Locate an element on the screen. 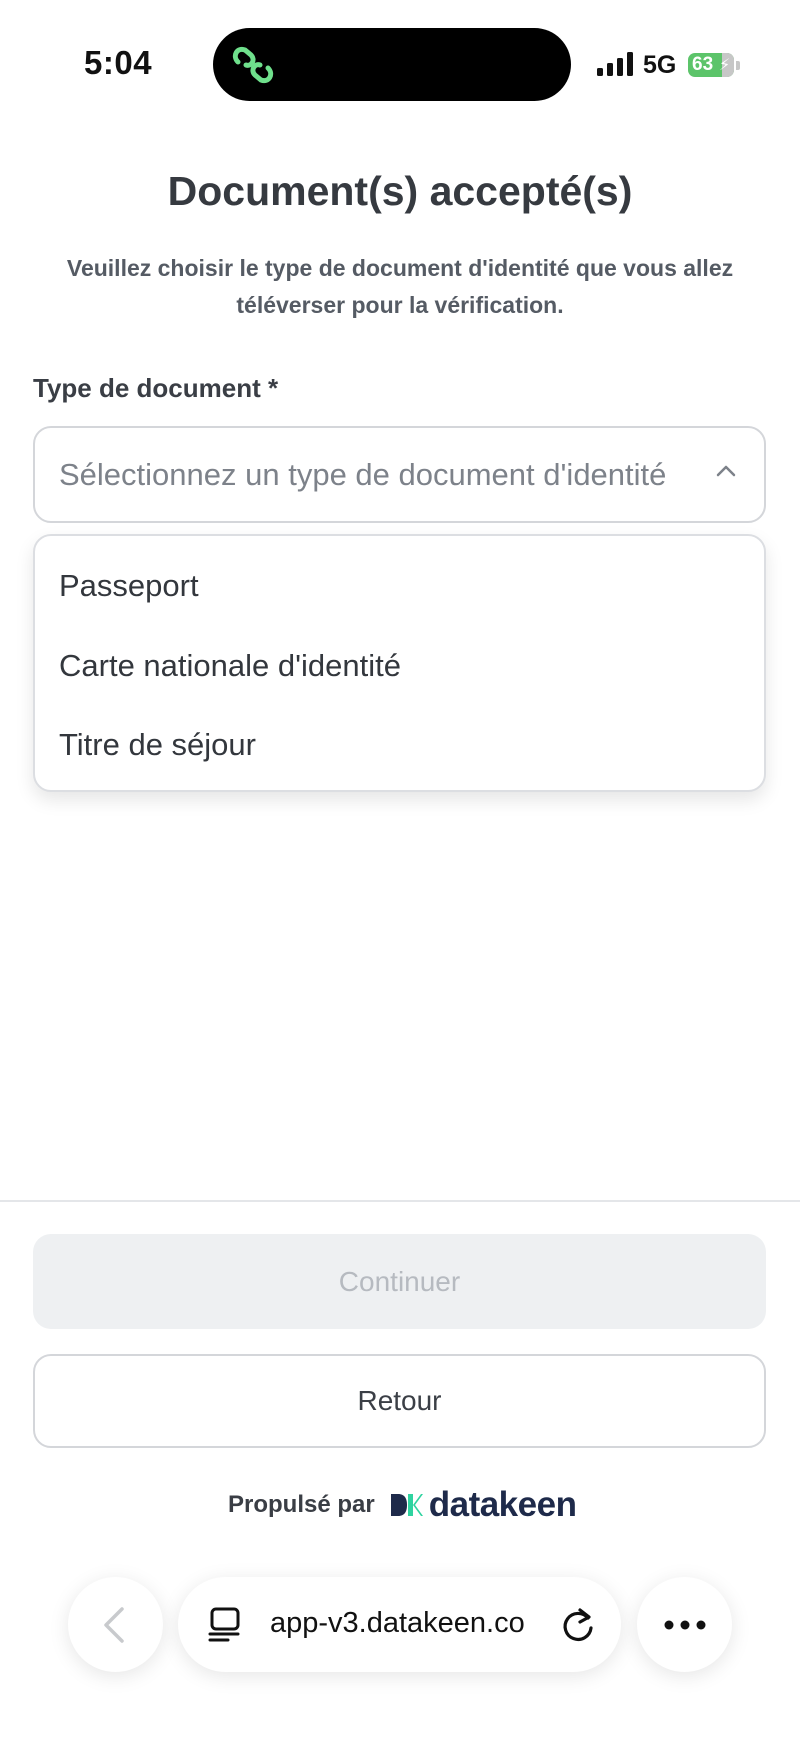 This screenshot has width=800, height=1739. page-title: Document(s) accepté(s) is located at coordinates (400, 191).